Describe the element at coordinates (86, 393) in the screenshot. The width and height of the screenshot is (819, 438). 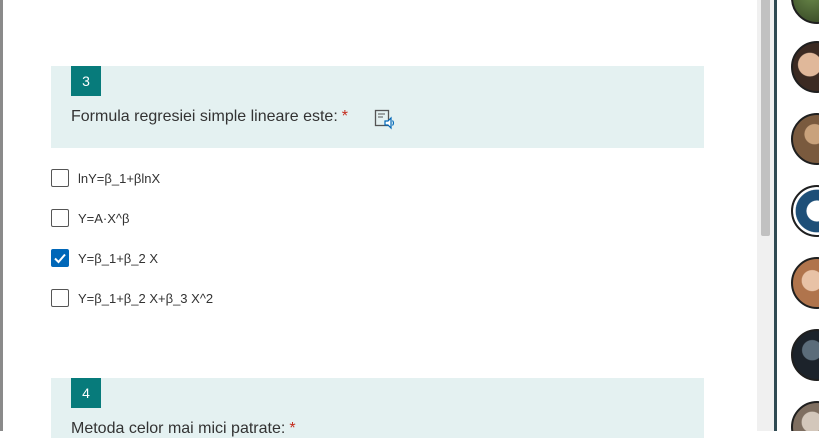
I see `question-number: 4` at that location.